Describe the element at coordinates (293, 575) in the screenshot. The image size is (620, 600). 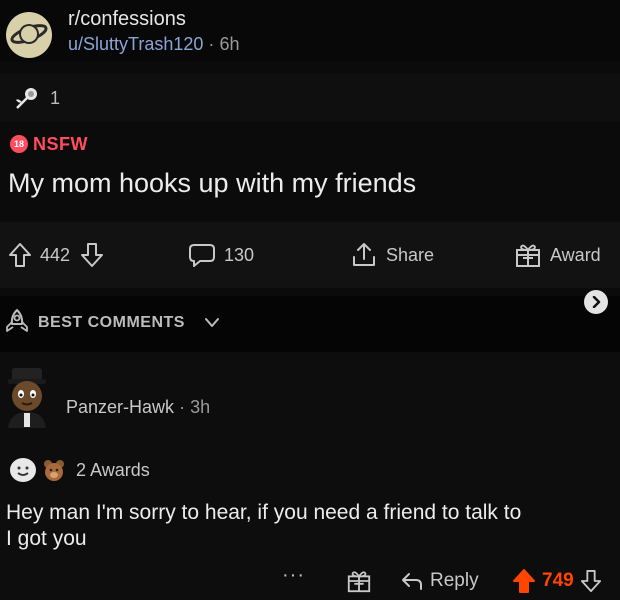
I see `more-options-button: ···` at that location.